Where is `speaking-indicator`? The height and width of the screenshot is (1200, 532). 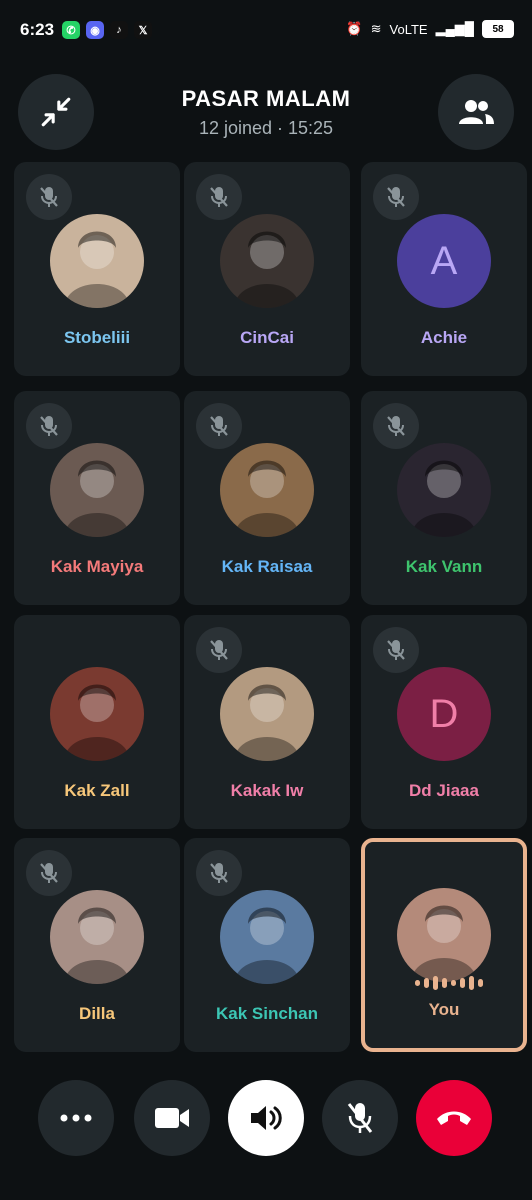
speaking-indicator is located at coordinates (449, 983).